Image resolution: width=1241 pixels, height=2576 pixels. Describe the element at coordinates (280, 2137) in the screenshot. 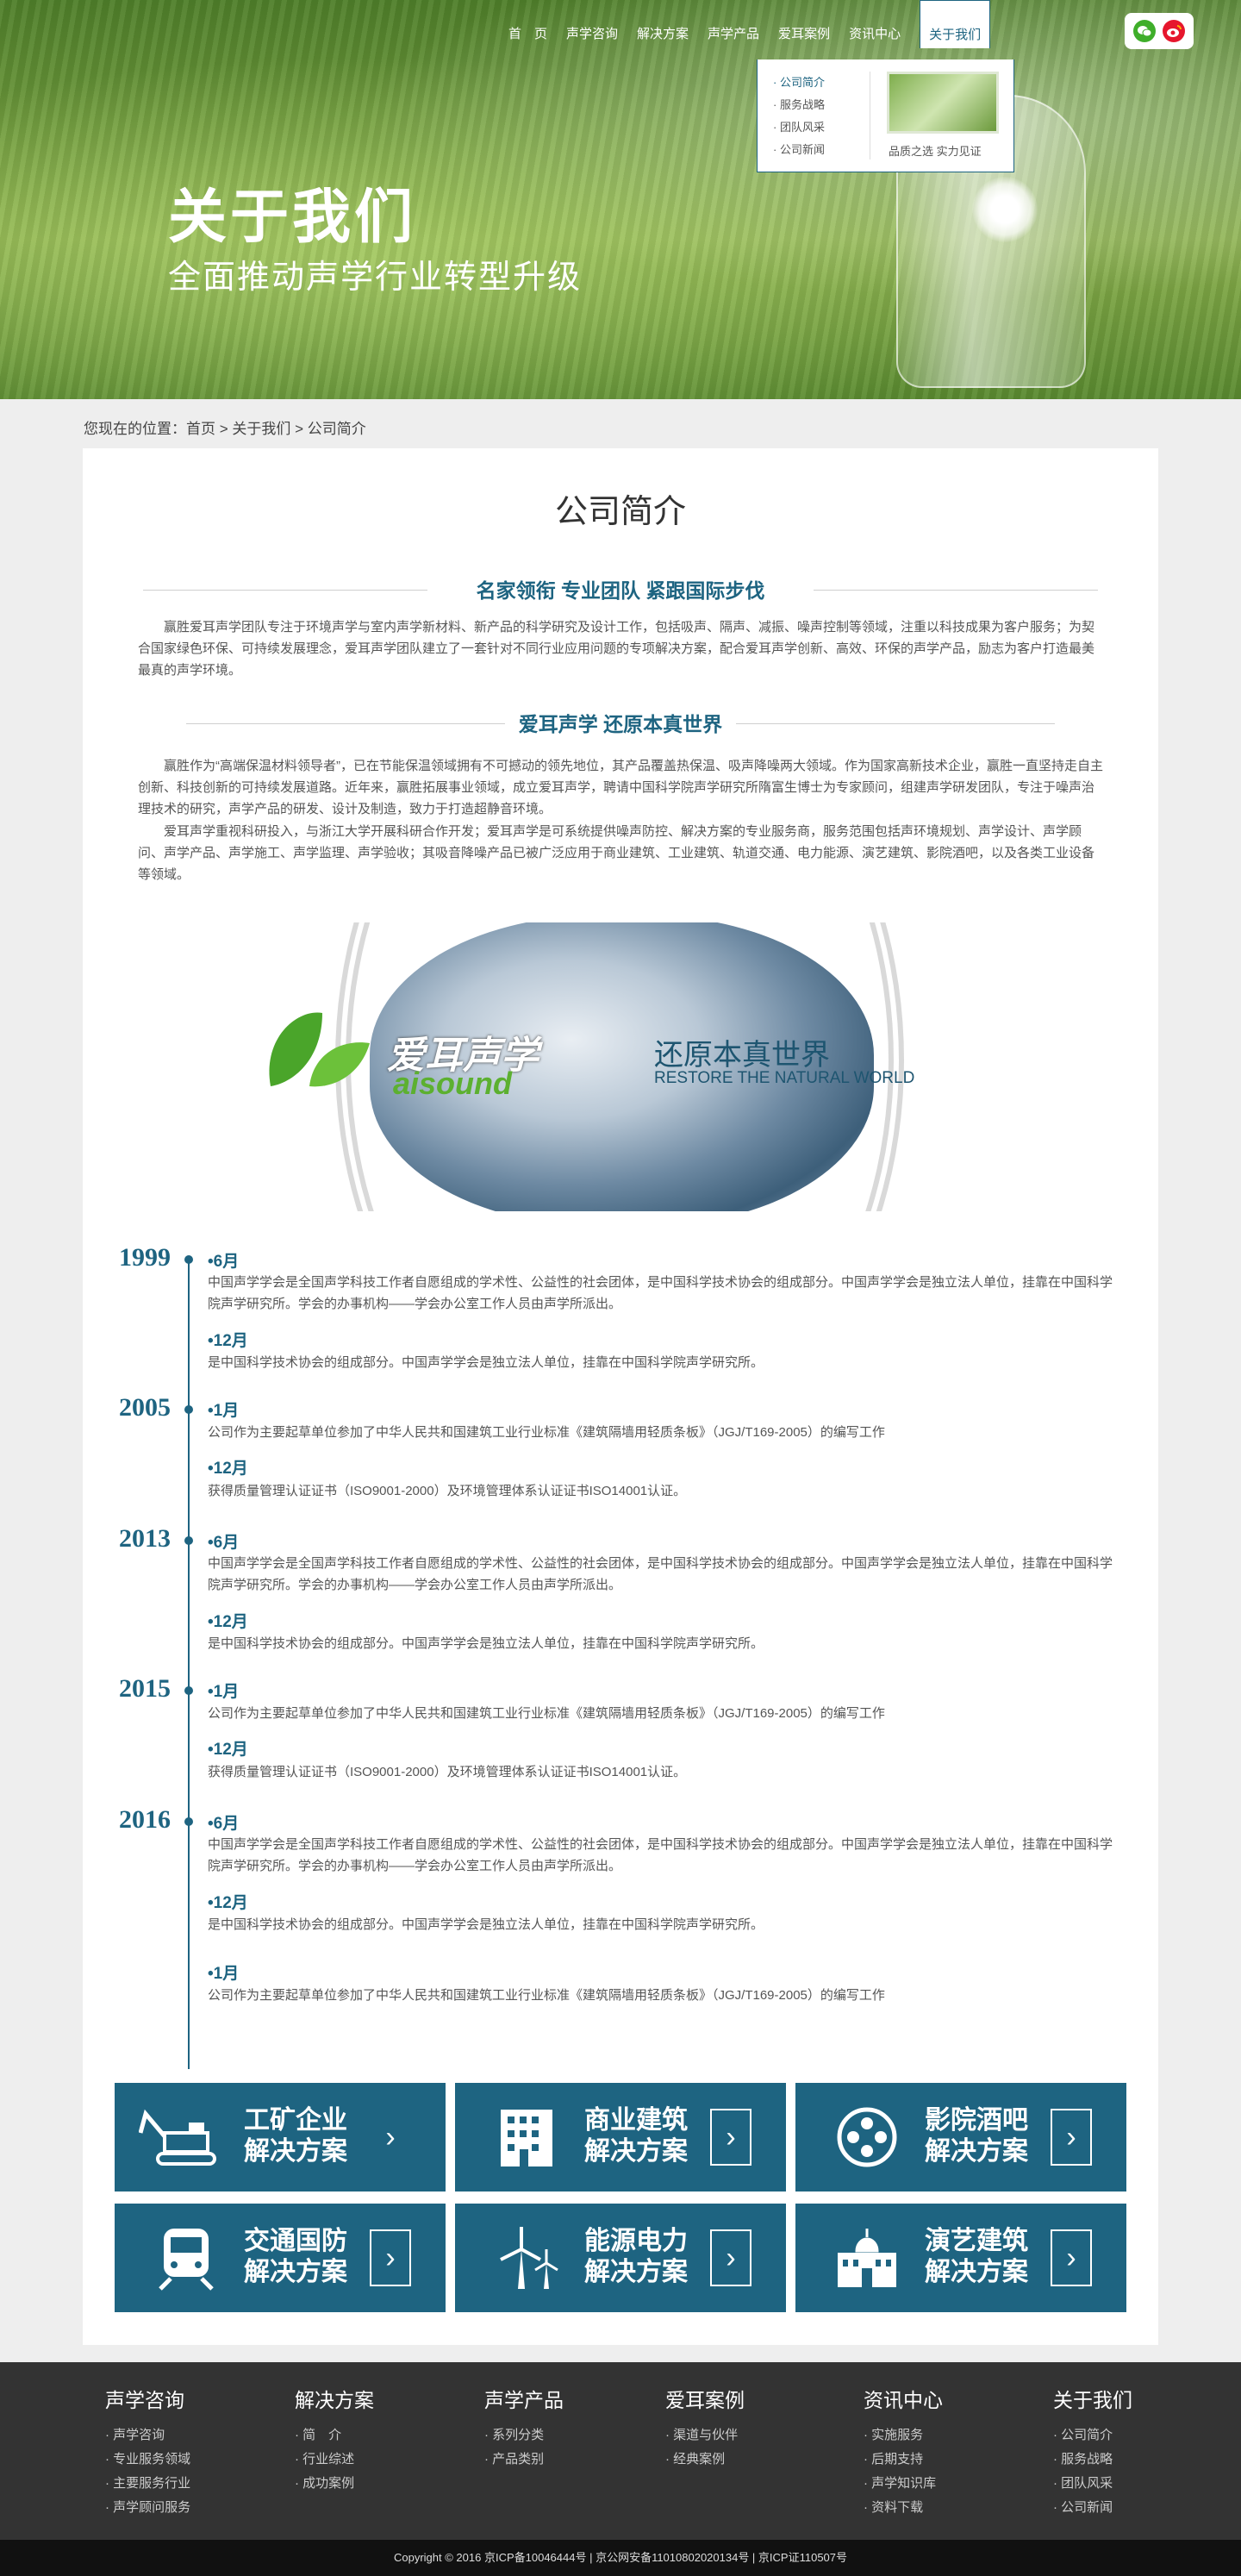

I see `solution-tile-industrial: 工矿企业 解决方案 ›` at that location.